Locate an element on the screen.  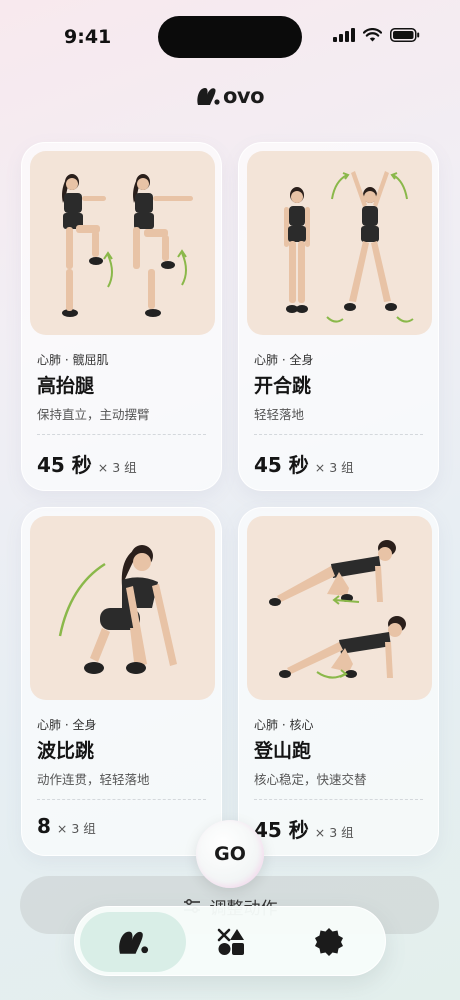
tab-badge is located at coordinates (329, 942).